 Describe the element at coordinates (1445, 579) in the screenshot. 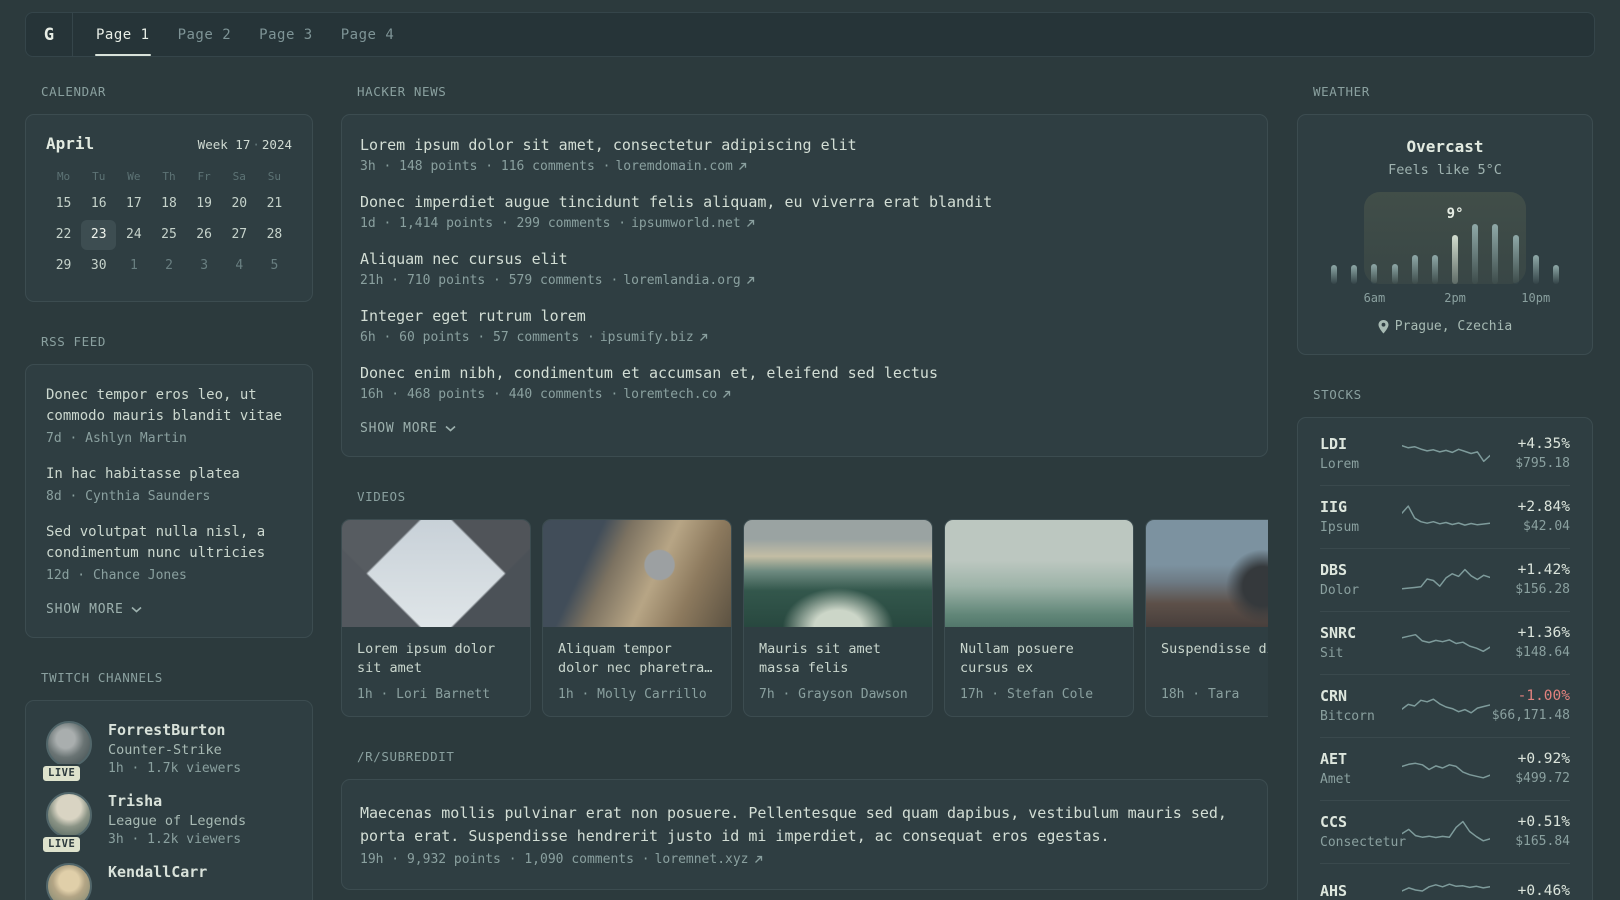

I see `stock-row: DBS Dolor +1.42% $156.28` at that location.